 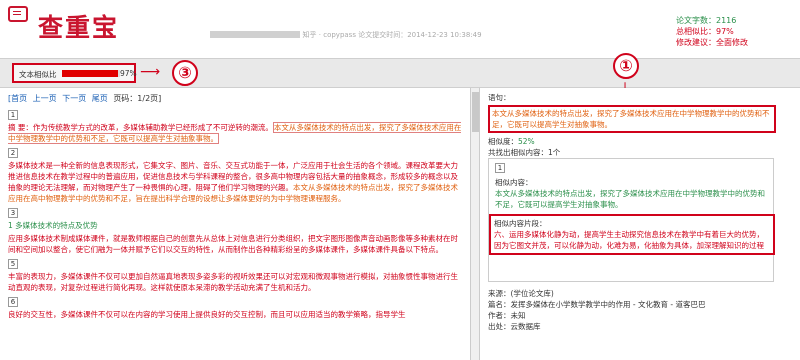 What do you see at coordinates (524, 152) in the screenshot?
I see `found-count: 共找出相似内容：1个` at bounding box center [524, 152].